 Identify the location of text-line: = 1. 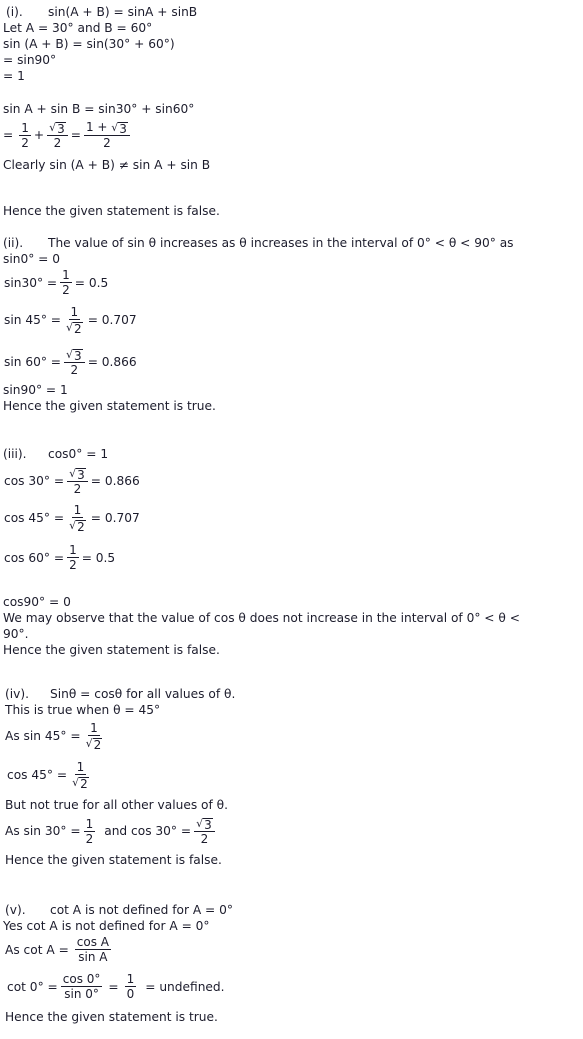
(14, 76).